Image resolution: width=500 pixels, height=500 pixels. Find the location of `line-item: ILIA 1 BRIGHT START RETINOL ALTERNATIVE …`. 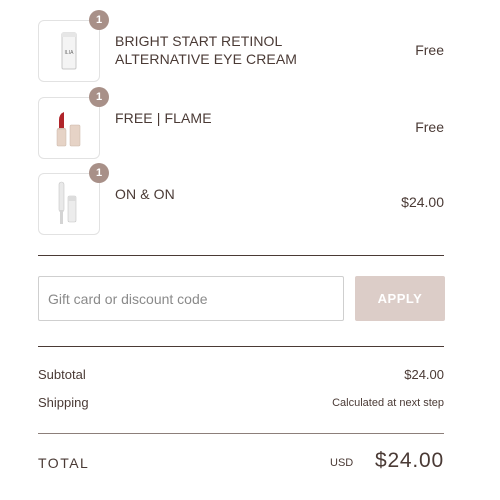

line-item: ILIA 1 BRIGHT START RETINOL ALTERNATIVE … is located at coordinates (241, 47).